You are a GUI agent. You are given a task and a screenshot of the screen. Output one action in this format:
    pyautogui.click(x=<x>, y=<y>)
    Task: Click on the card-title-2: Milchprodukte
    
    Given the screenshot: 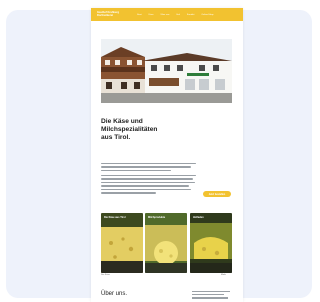 What is the action you would take?
    pyautogui.click(x=157, y=217)
    